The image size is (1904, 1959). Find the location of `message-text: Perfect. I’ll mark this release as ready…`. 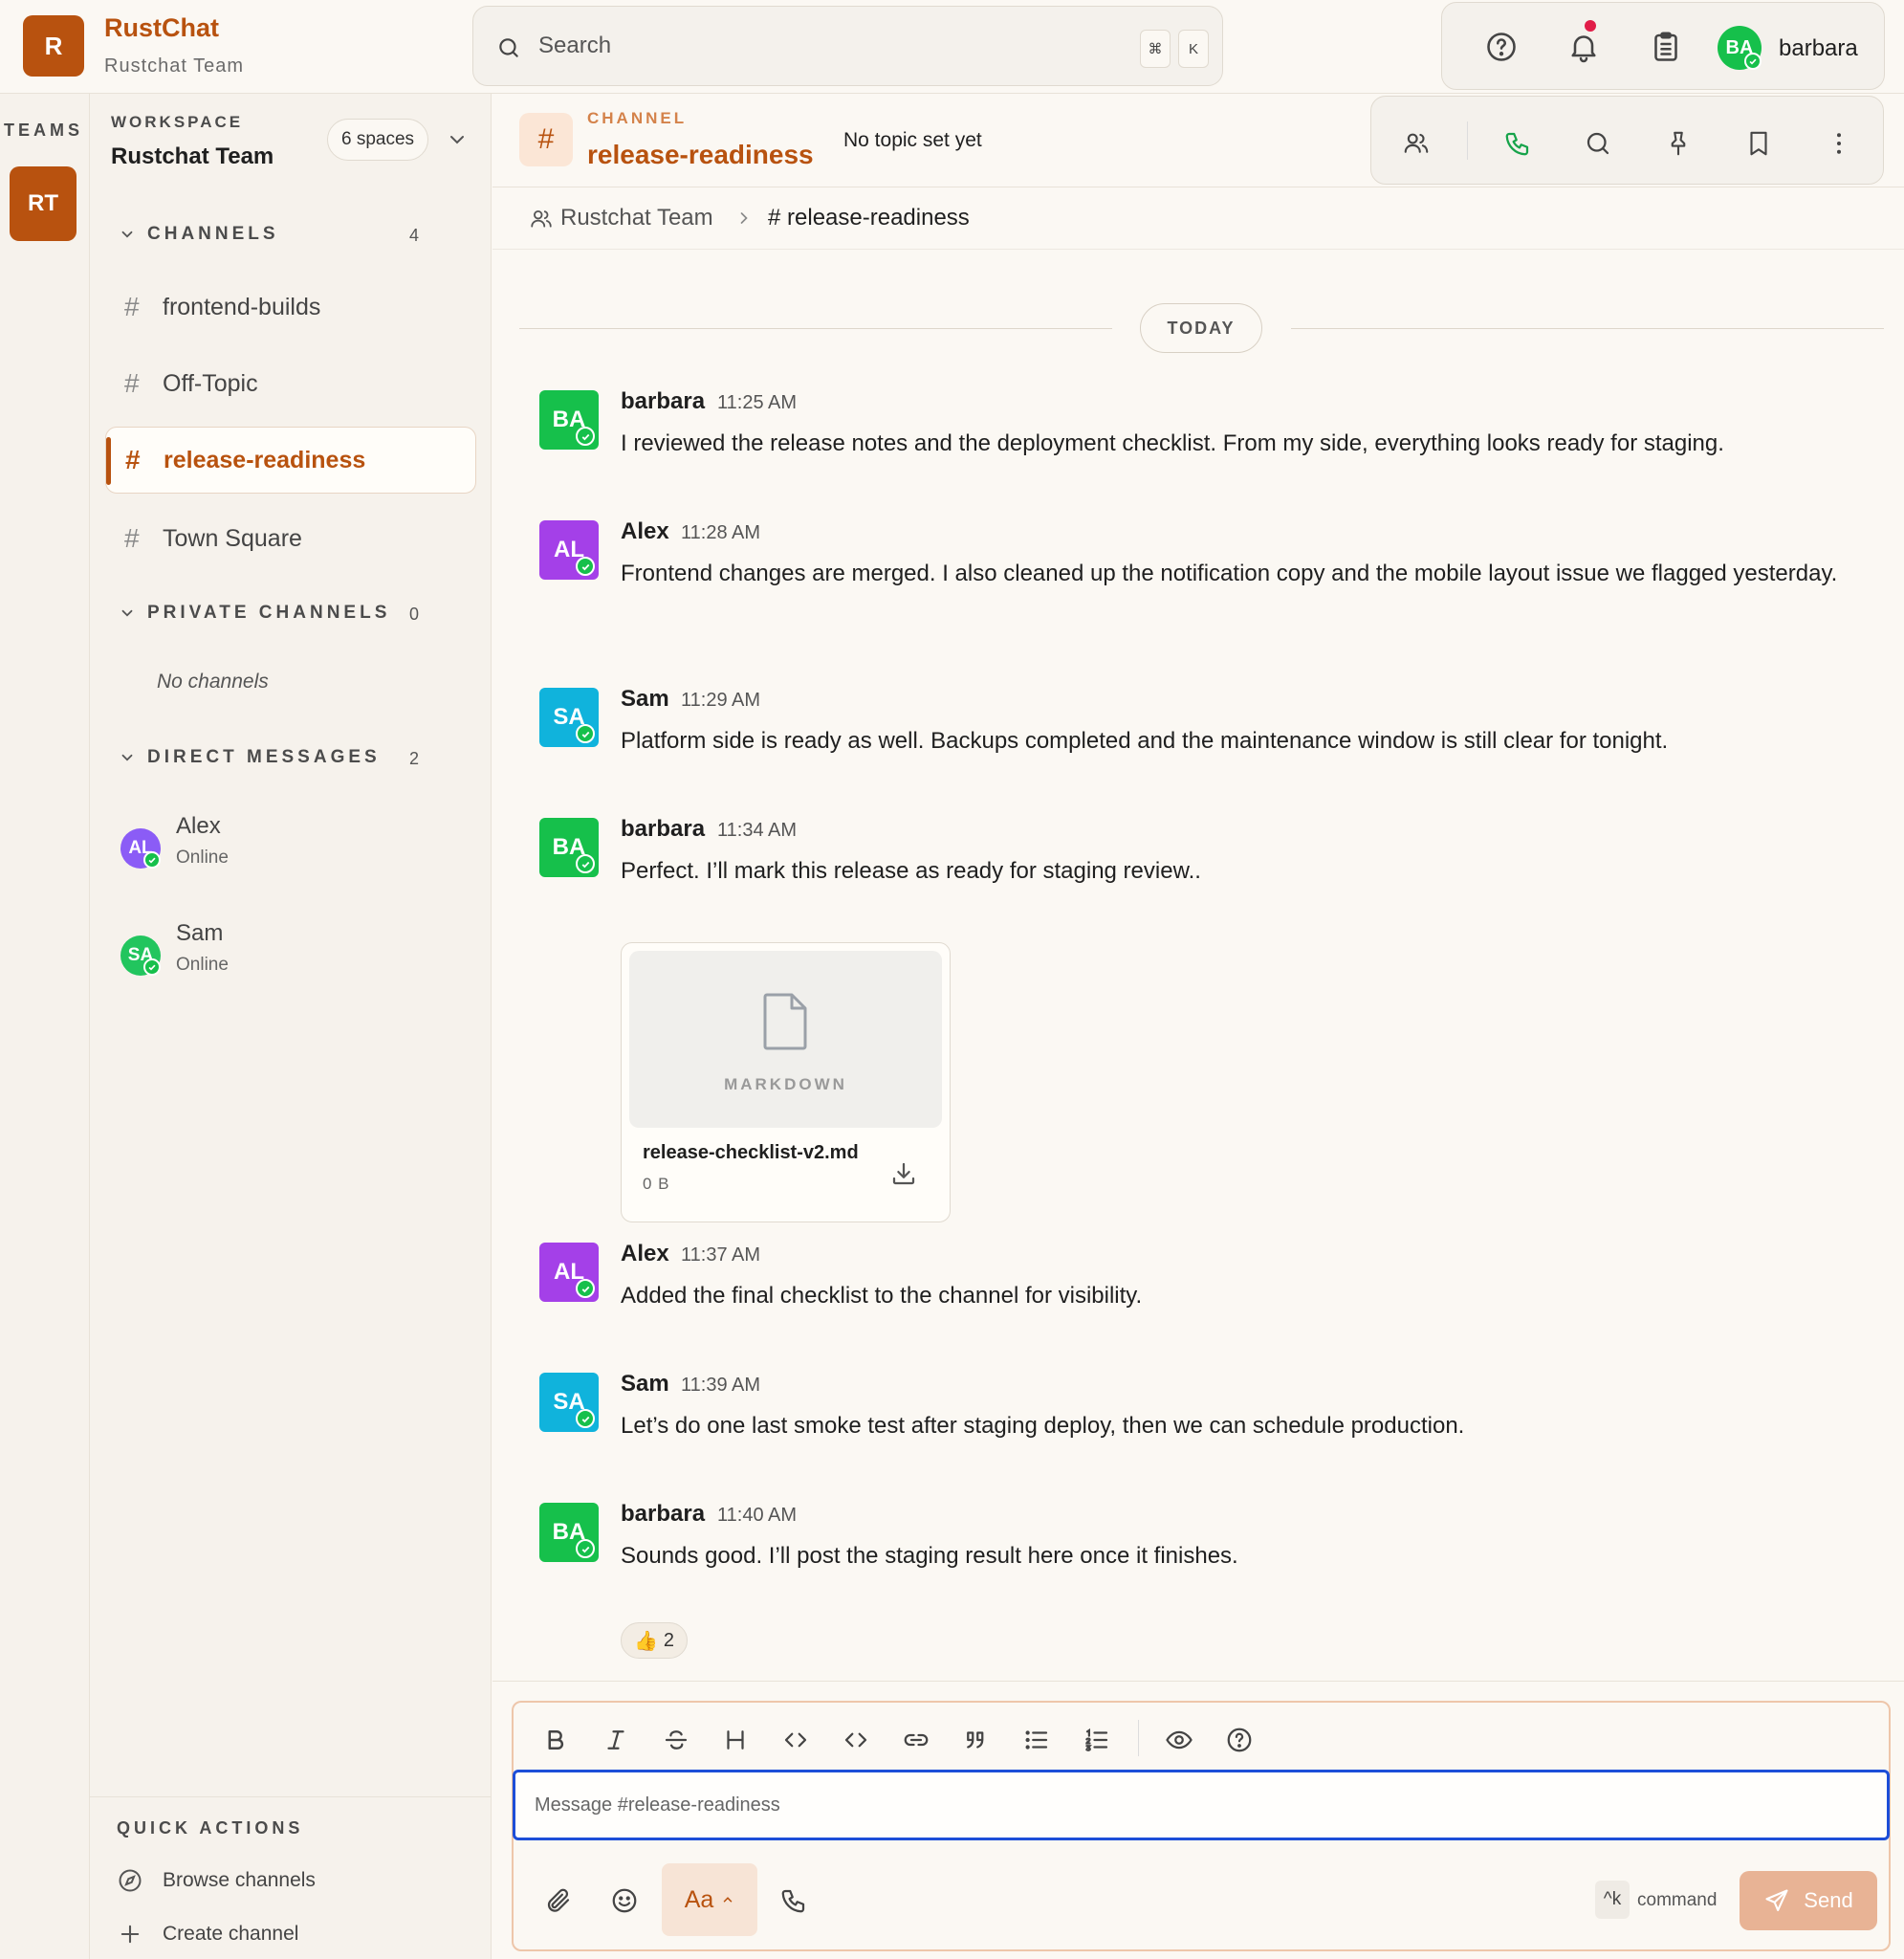

message-text: Perfect. I’ll mark this release as ready… is located at coordinates (911, 871).